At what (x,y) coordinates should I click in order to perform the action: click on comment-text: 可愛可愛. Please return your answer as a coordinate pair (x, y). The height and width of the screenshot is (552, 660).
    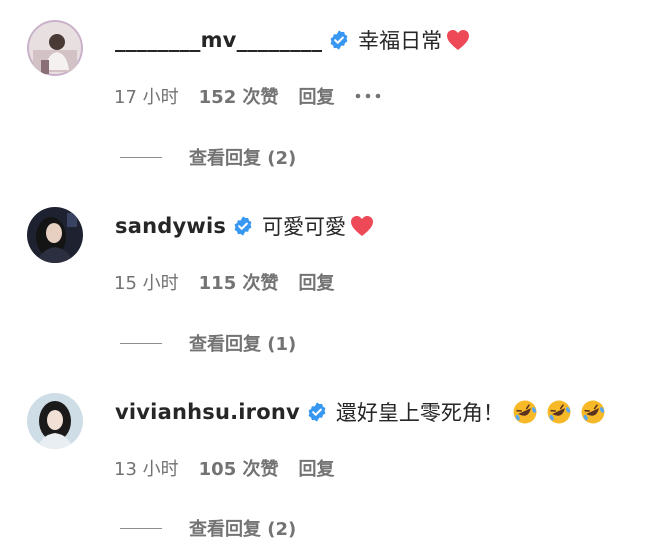
    Looking at the image, I should click on (304, 227).